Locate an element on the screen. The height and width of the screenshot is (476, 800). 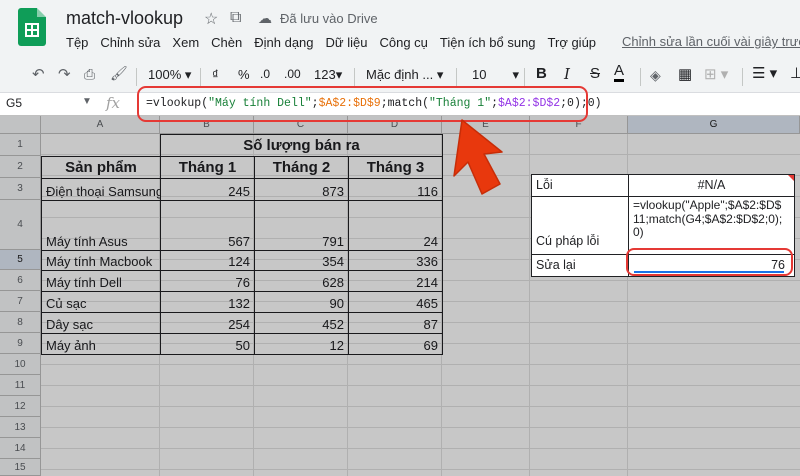
value-cell: 452 is located at coordinates (301, 323).